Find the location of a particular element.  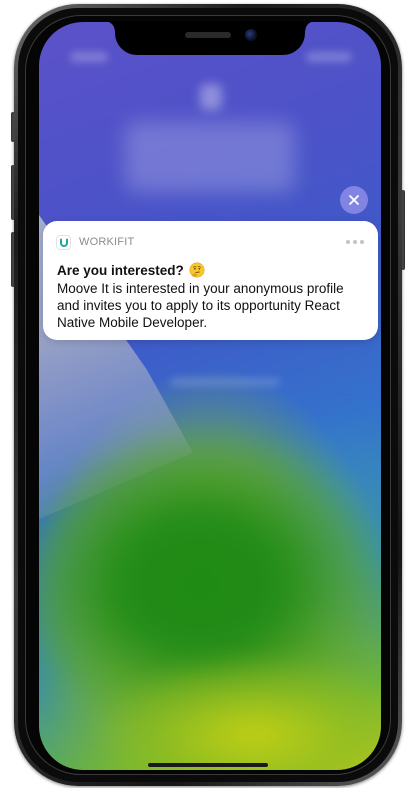

wallpaper-yellow-shape is located at coordinates (230, 701).